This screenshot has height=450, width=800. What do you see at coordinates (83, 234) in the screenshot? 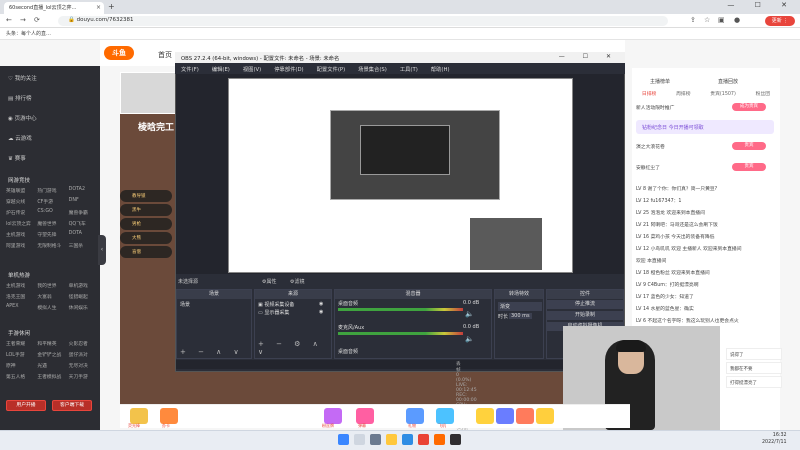
I see `game-category-link: DOTA` at bounding box center [83, 234].